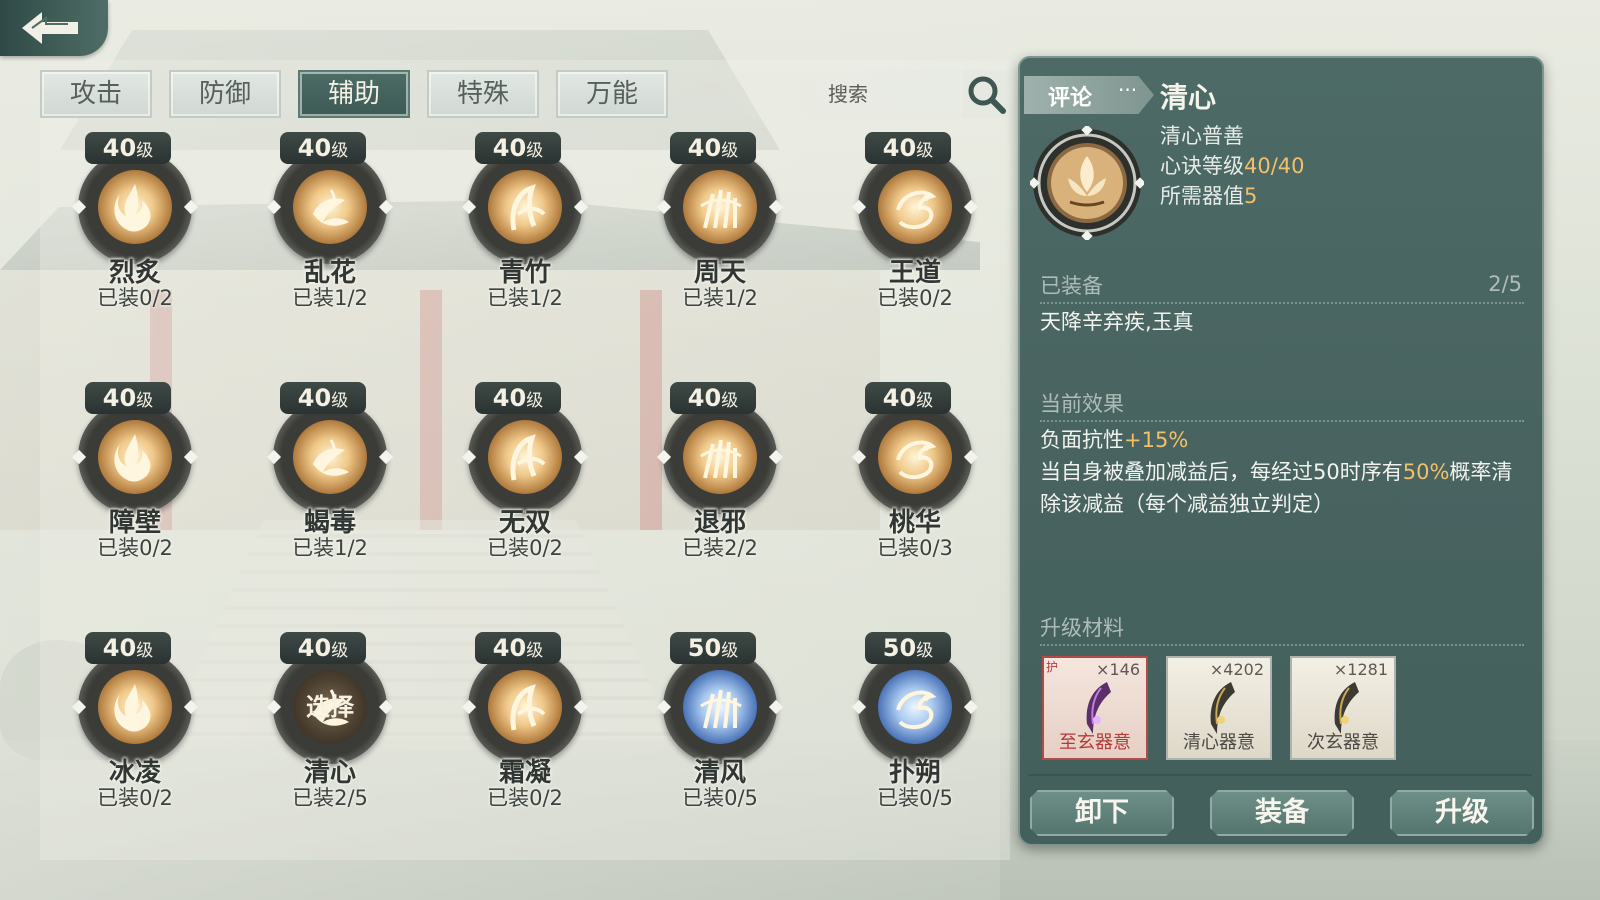 This screenshot has height=900, width=1600. I want to click on skill-equipped-count: 已装0/5, so click(720, 798).